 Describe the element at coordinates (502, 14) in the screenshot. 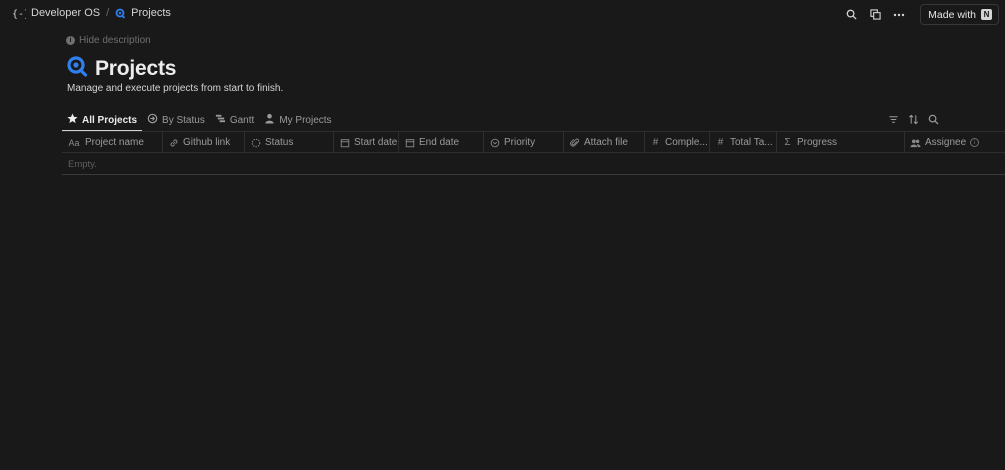

I see `topbar: {-} Developer OS / Projects Made with N` at that location.